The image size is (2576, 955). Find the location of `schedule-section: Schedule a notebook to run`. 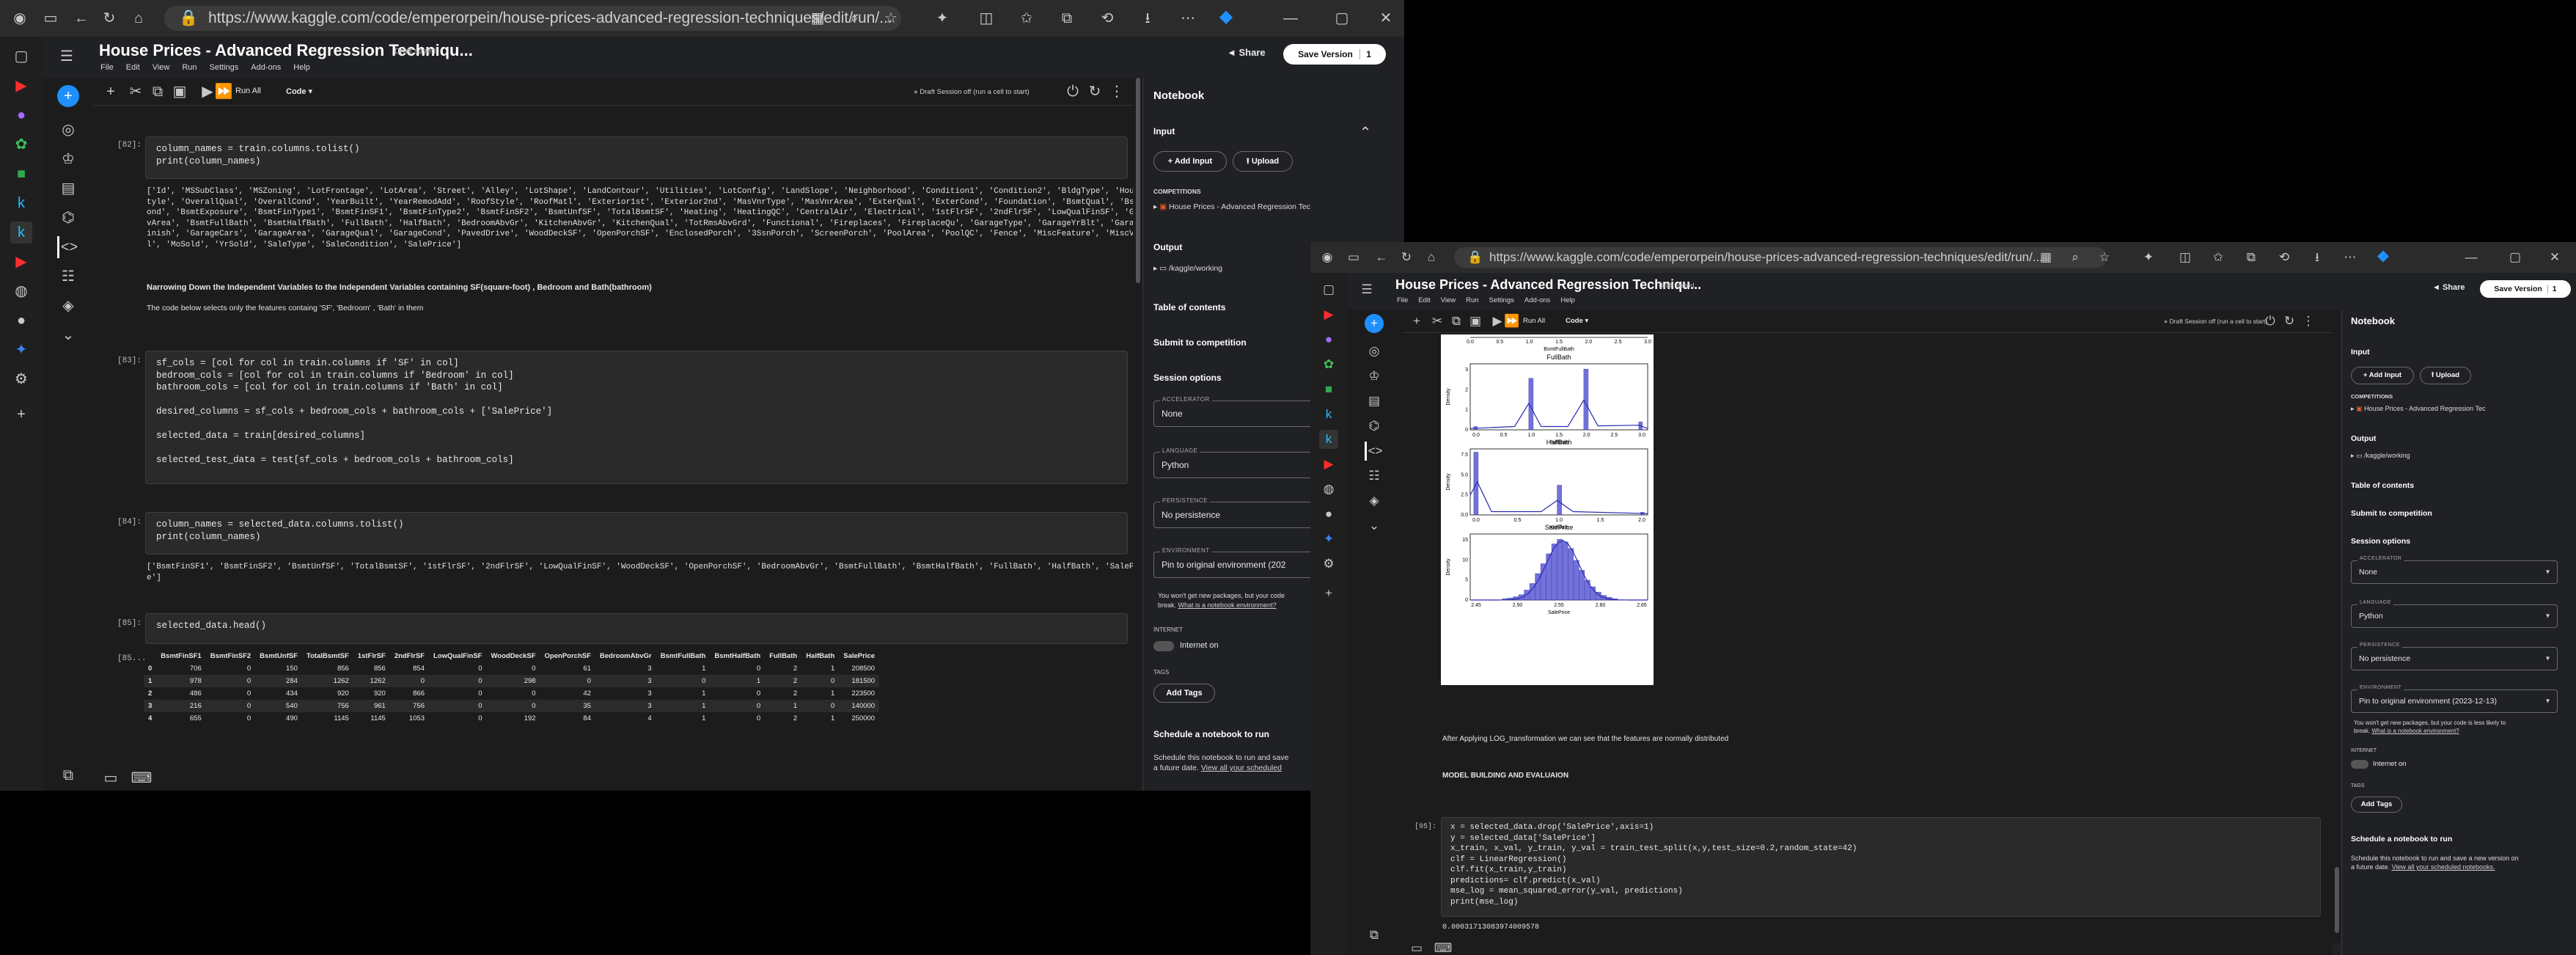

schedule-section: Schedule a notebook to run is located at coordinates (1211, 734).